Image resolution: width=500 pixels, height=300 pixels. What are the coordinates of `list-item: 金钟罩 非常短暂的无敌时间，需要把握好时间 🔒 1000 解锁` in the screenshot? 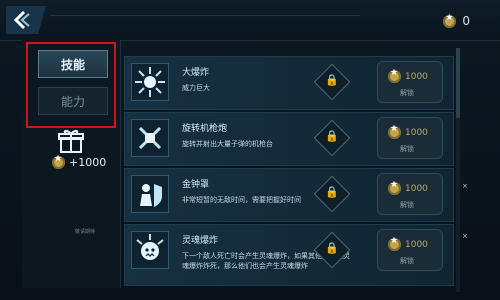 It's located at (289, 195).